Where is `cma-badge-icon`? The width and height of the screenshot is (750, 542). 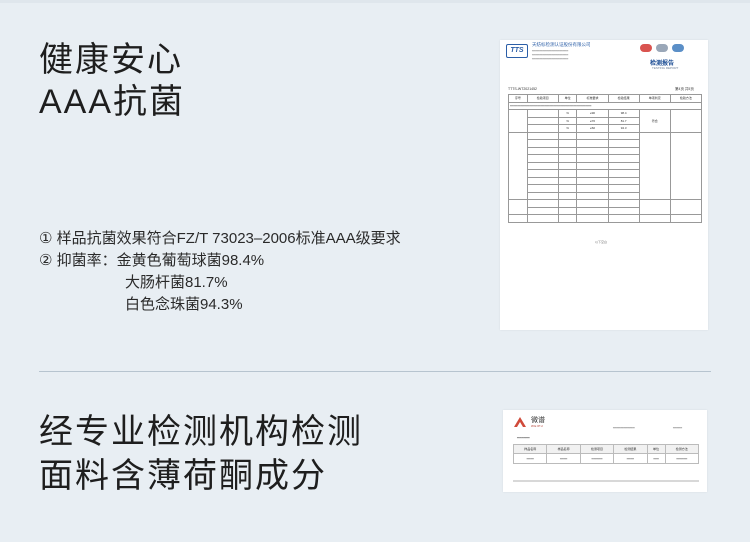 cma-badge-icon is located at coordinates (678, 48).